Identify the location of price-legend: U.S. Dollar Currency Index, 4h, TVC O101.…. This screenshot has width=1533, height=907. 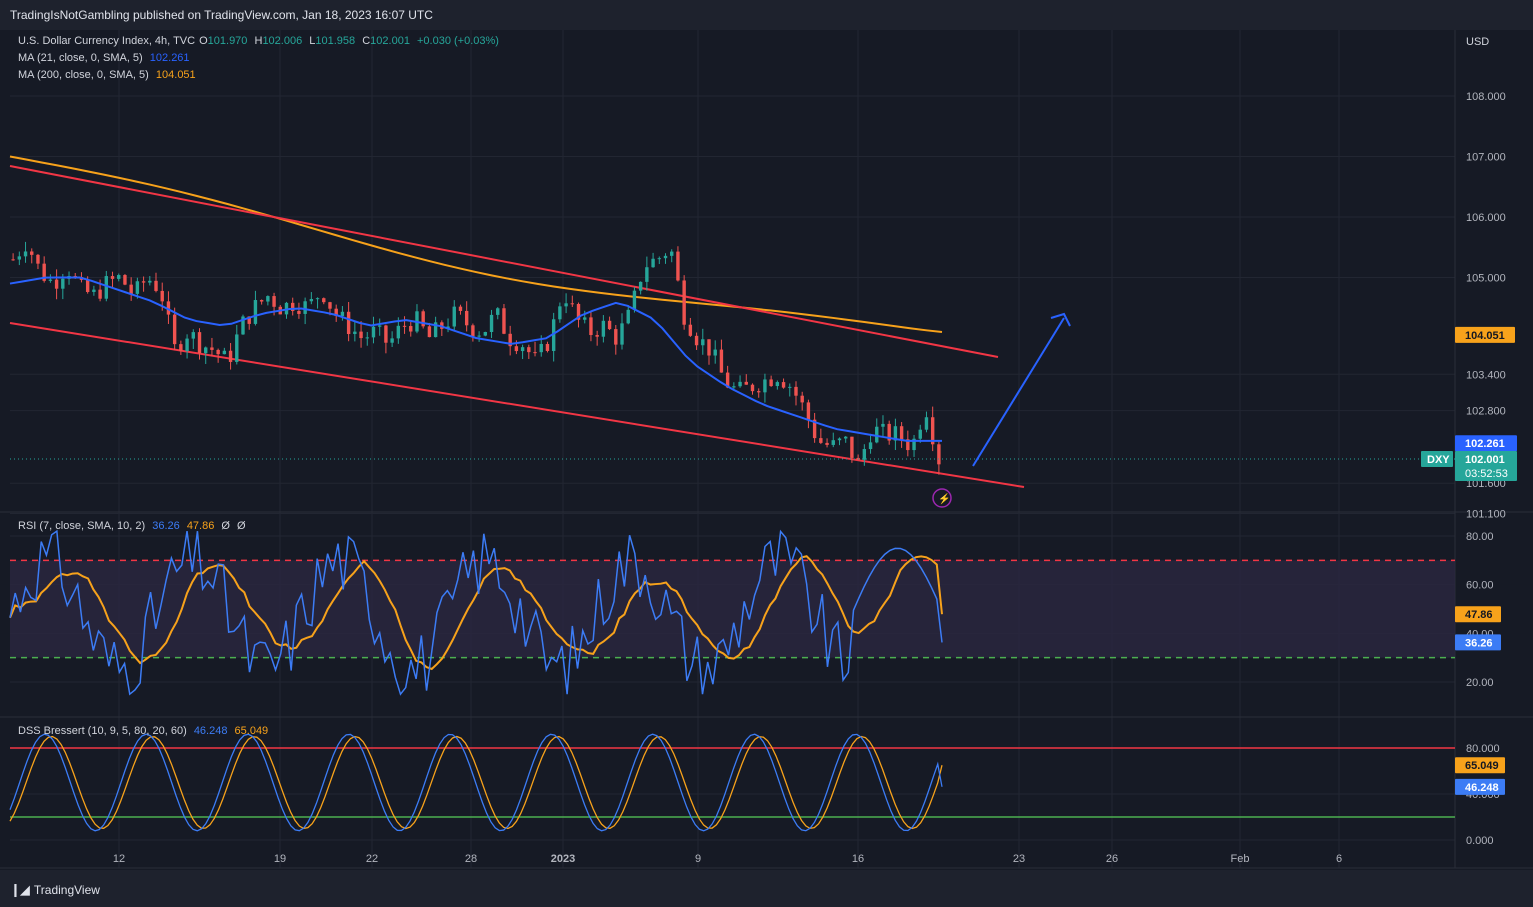
(258, 41).